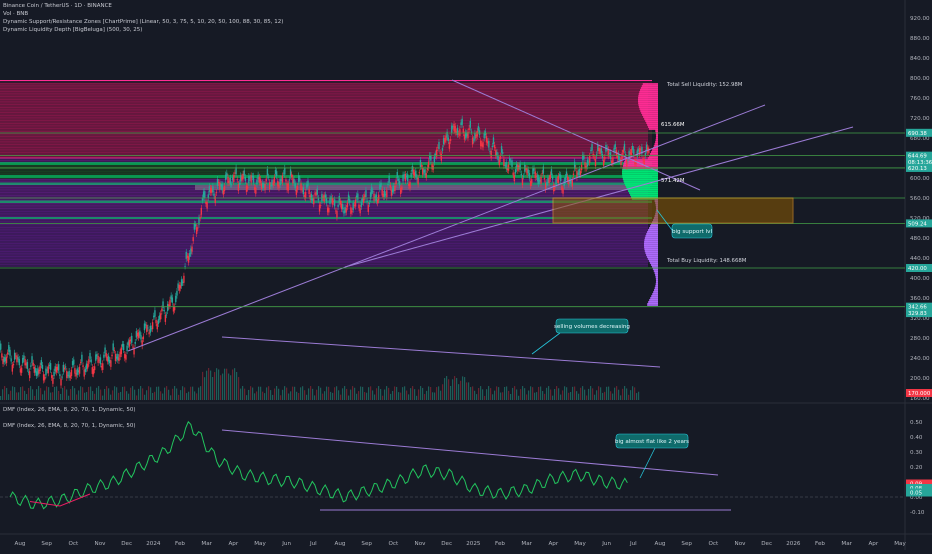 This screenshot has width=932, height=554. What do you see at coordinates (580, 544) in the screenshot?
I see `time-tick-label: May` at bounding box center [580, 544].